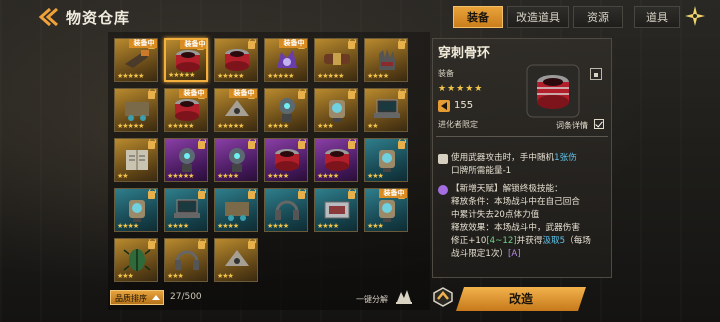 The image size is (720, 322). I want to click on page-title: 物资仓库, so click(98, 18).